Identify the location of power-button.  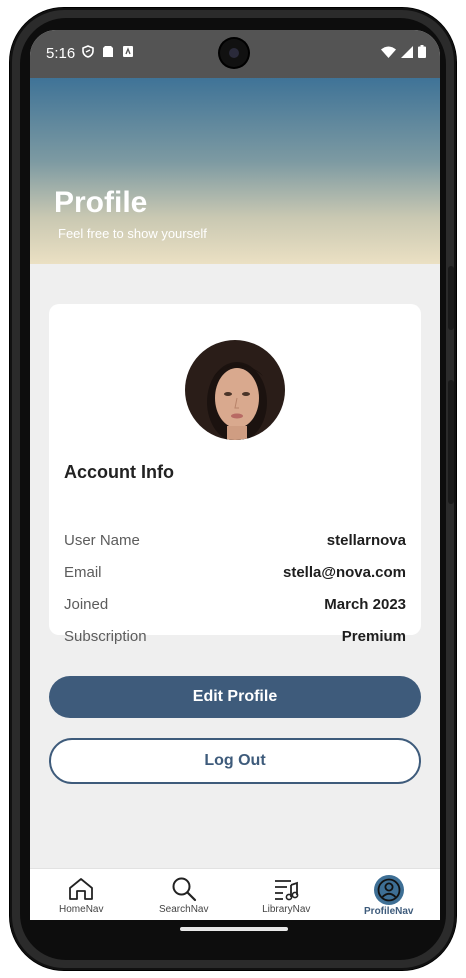
(451, 442).